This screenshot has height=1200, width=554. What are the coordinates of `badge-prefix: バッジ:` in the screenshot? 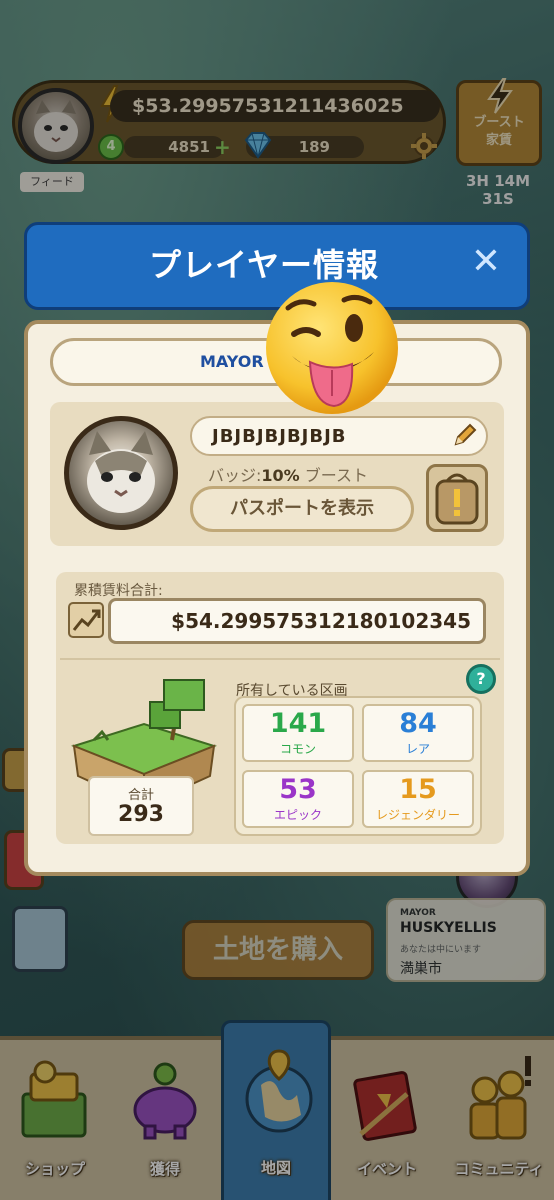 It's located at (235, 475).